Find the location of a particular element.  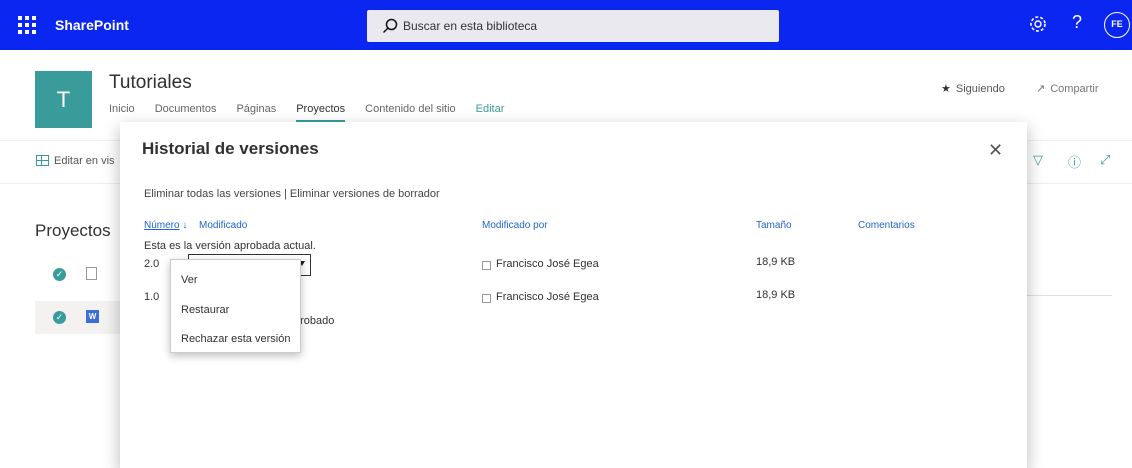

follow-button: ★ Siguiendo is located at coordinates (973, 88).